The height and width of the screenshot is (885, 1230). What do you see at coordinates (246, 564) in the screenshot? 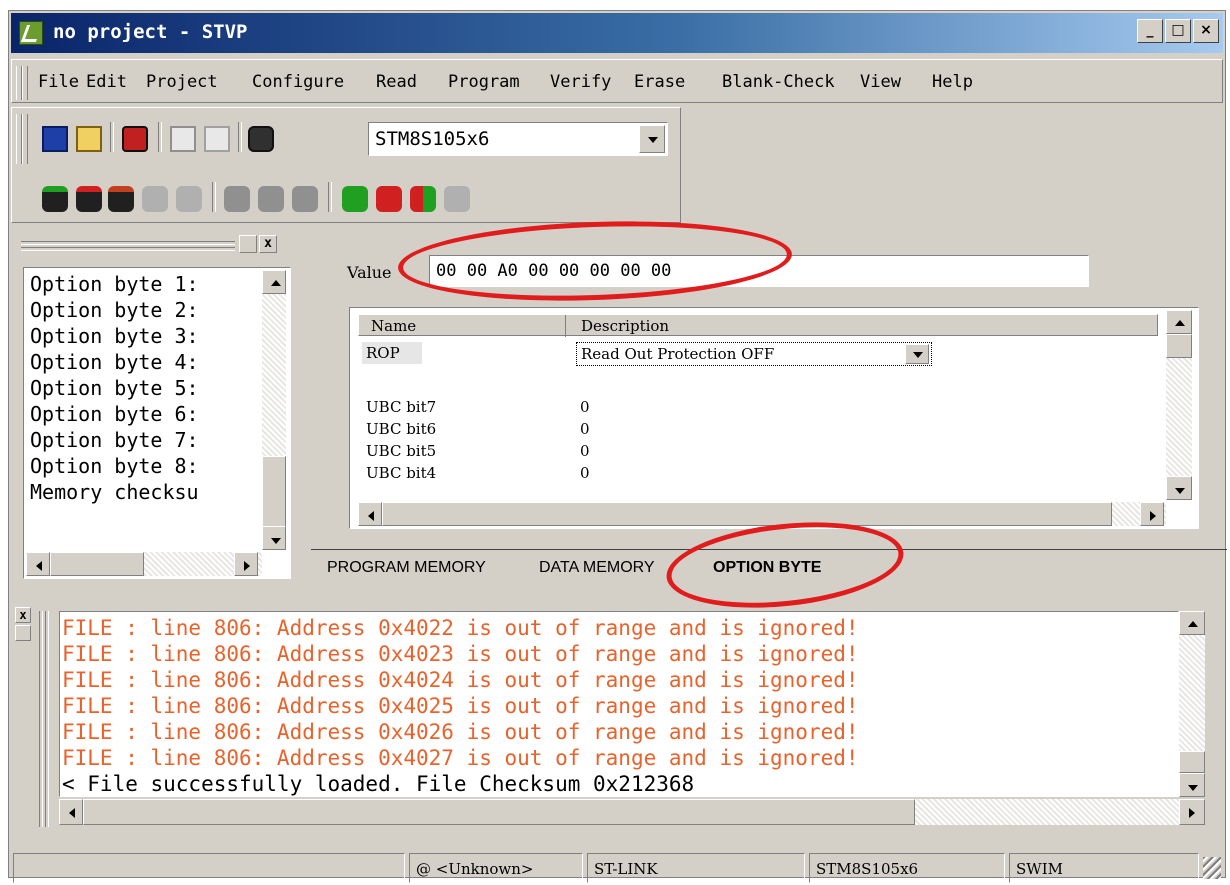
I see `scroll-right-button` at bounding box center [246, 564].